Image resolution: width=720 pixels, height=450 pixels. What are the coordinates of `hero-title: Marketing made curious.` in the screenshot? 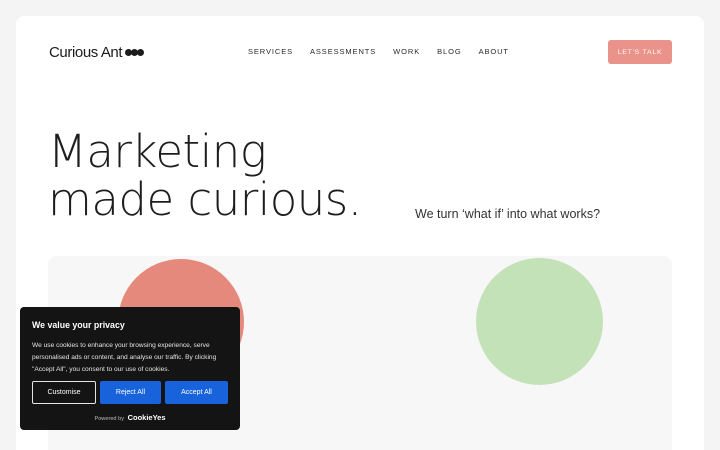 It's located at (205, 176).